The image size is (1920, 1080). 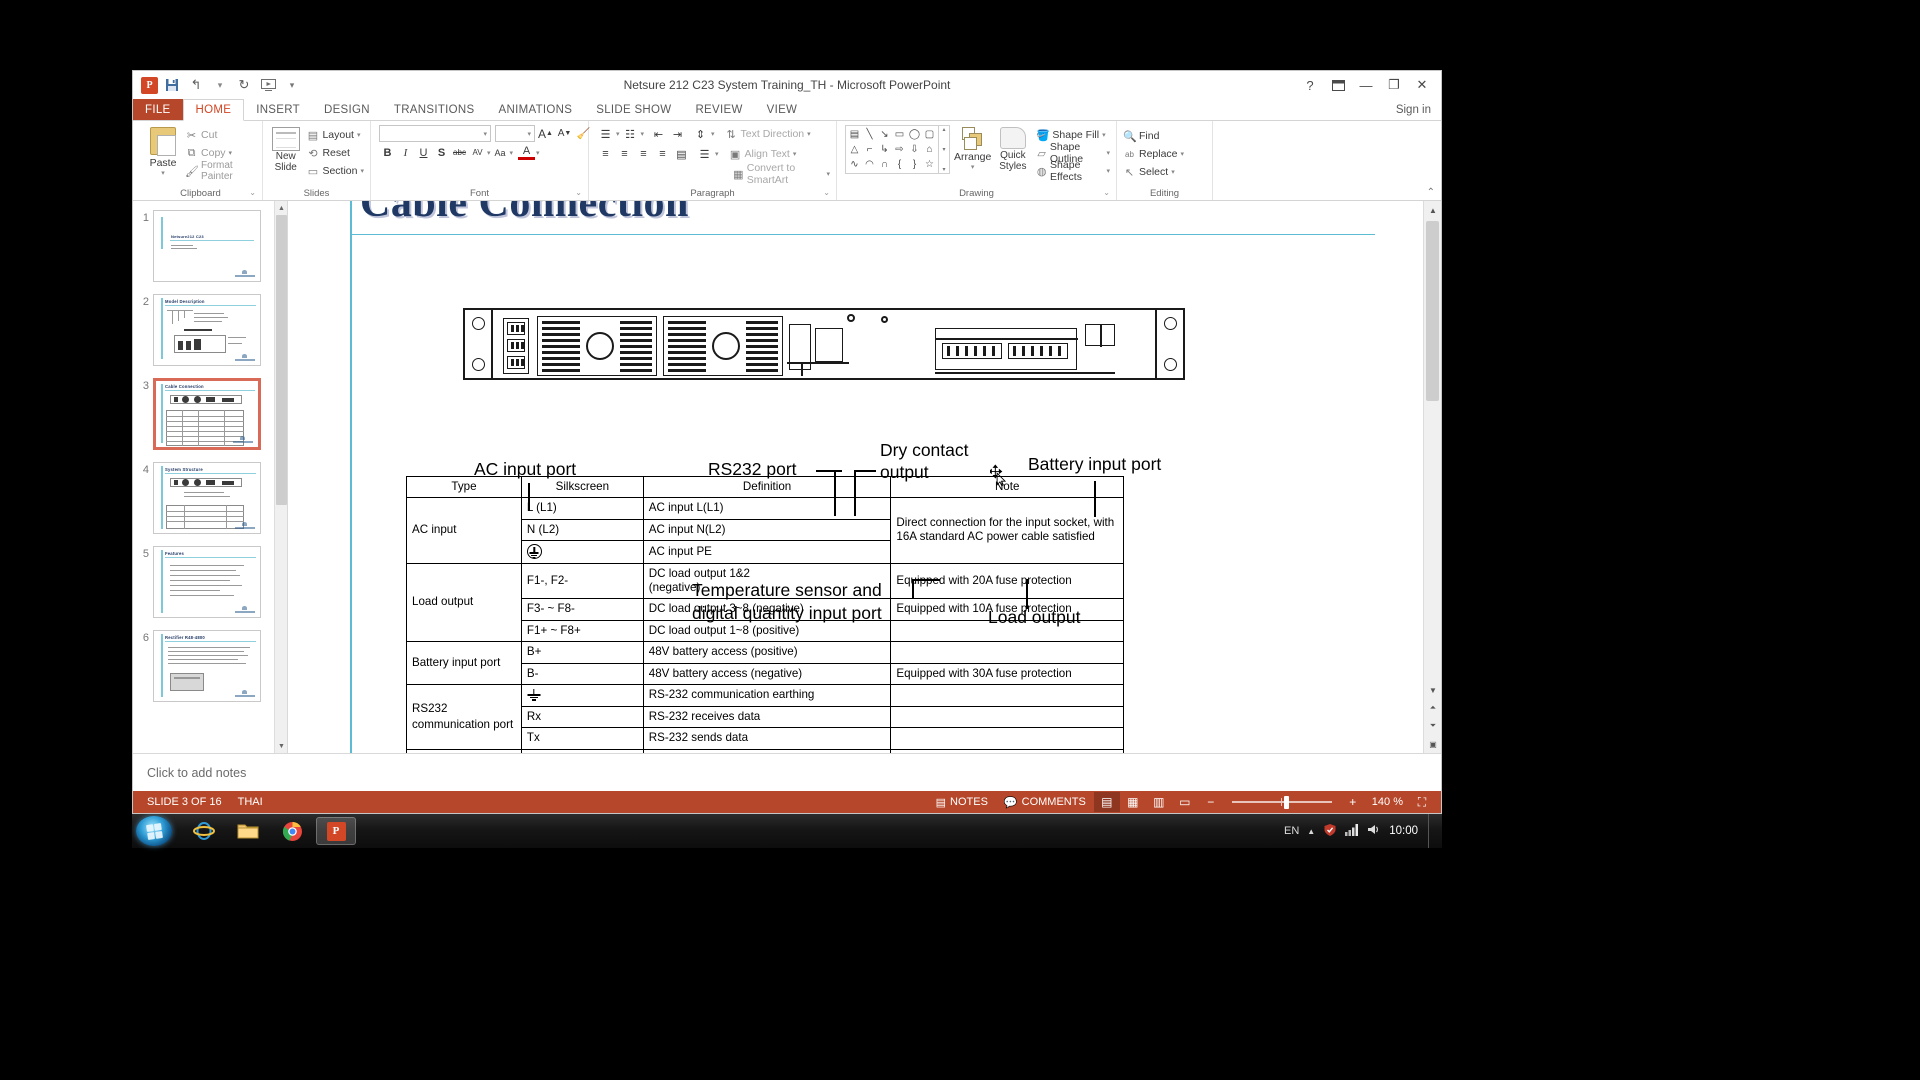 I want to click on shape-rectangle-icon: ▭, so click(x=899, y=134).